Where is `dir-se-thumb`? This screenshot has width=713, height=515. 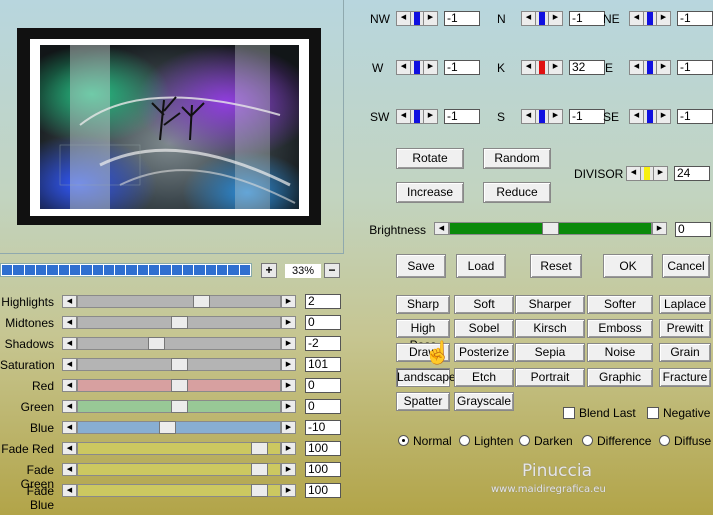
dir-se-thumb is located at coordinates (650, 116).